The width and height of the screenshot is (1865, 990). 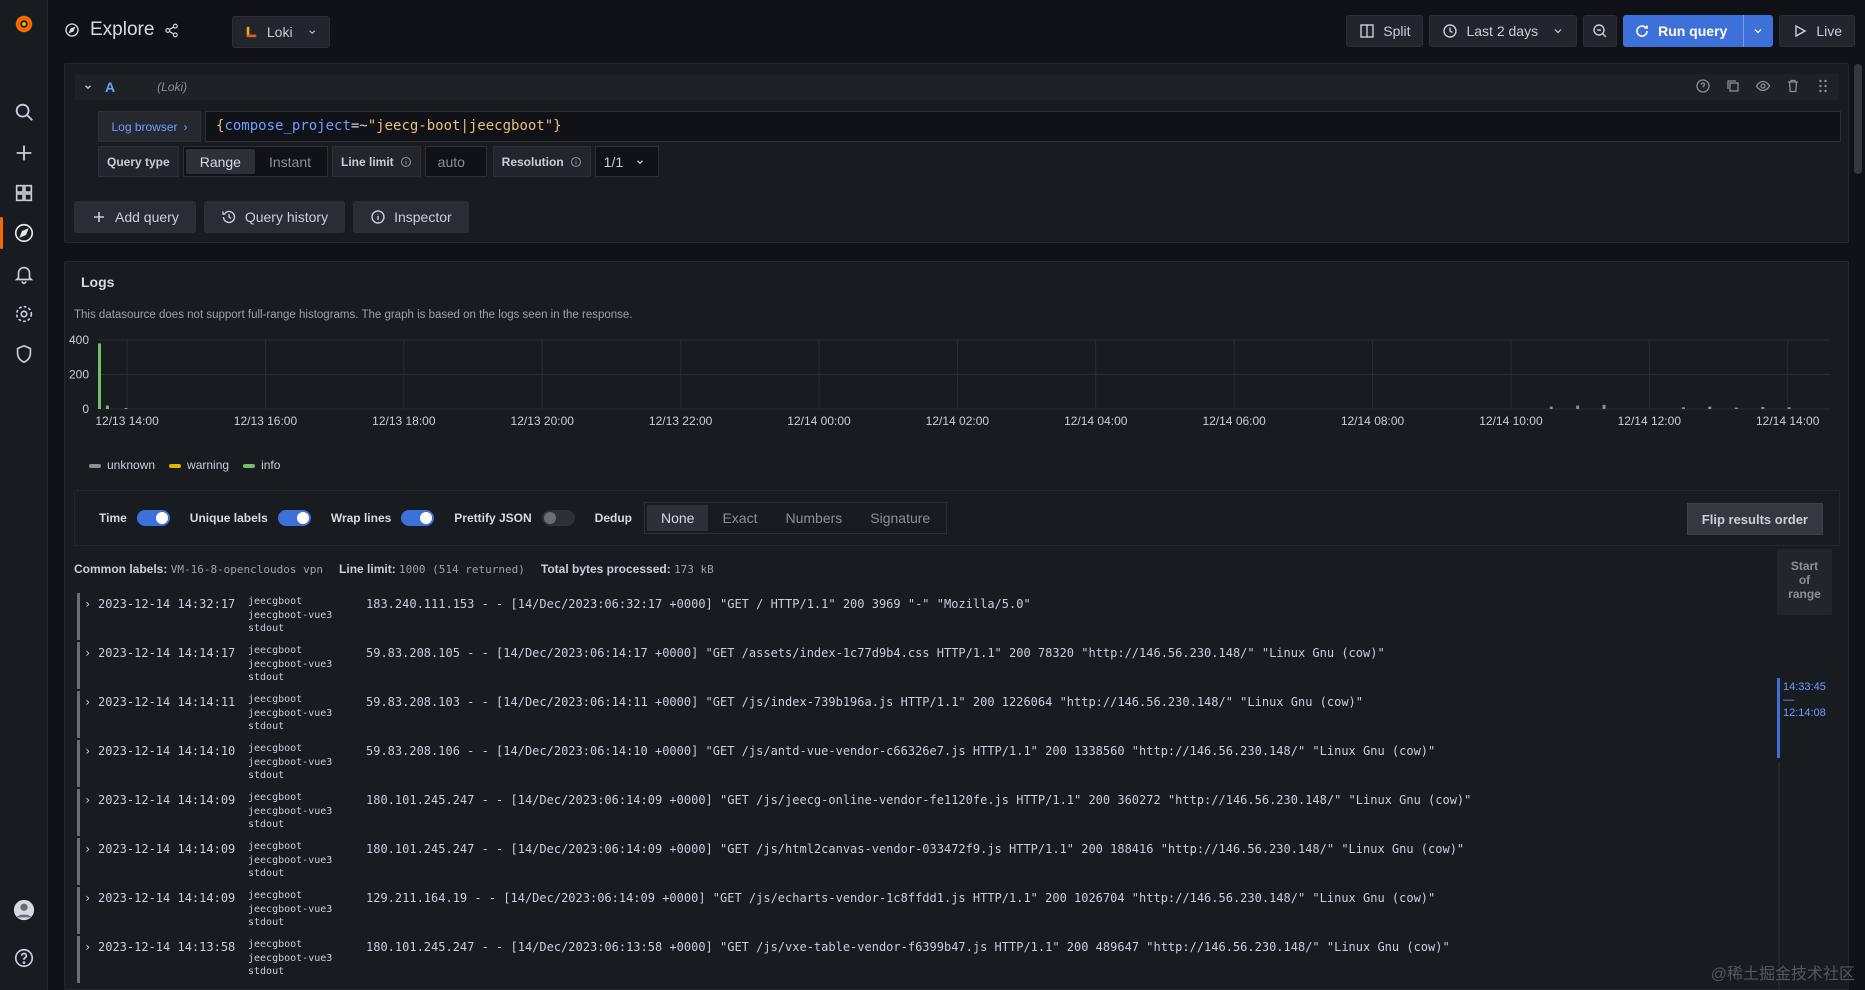 I want to click on x-tick-label: 12/14 14:00, so click(x=1788, y=420).